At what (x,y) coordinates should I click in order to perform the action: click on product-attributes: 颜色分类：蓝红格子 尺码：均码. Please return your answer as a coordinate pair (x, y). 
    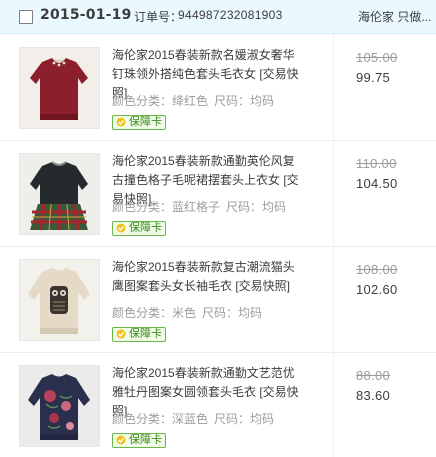
    Looking at the image, I should click on (199, 206).